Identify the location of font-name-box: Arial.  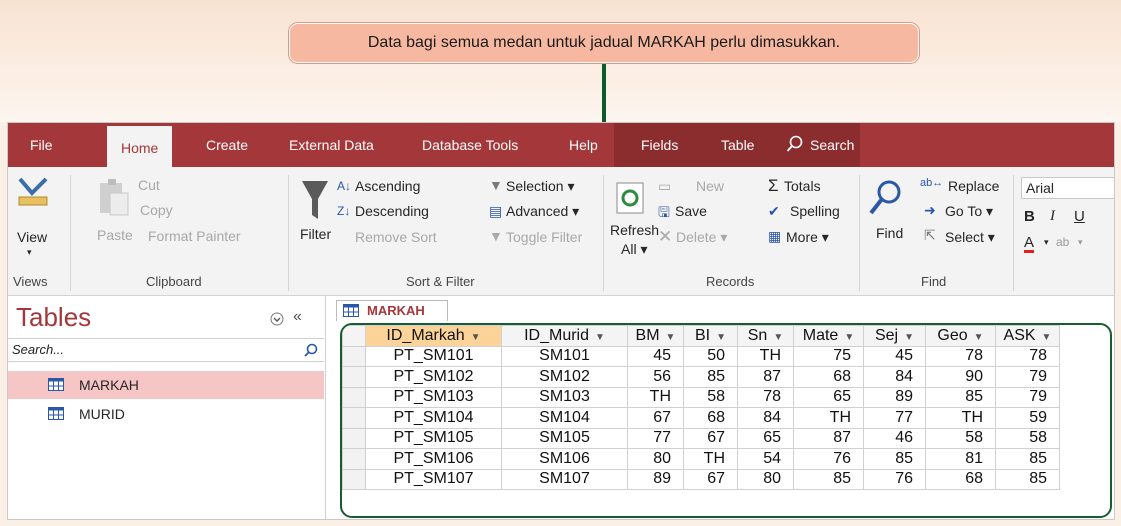
(1067, 188).